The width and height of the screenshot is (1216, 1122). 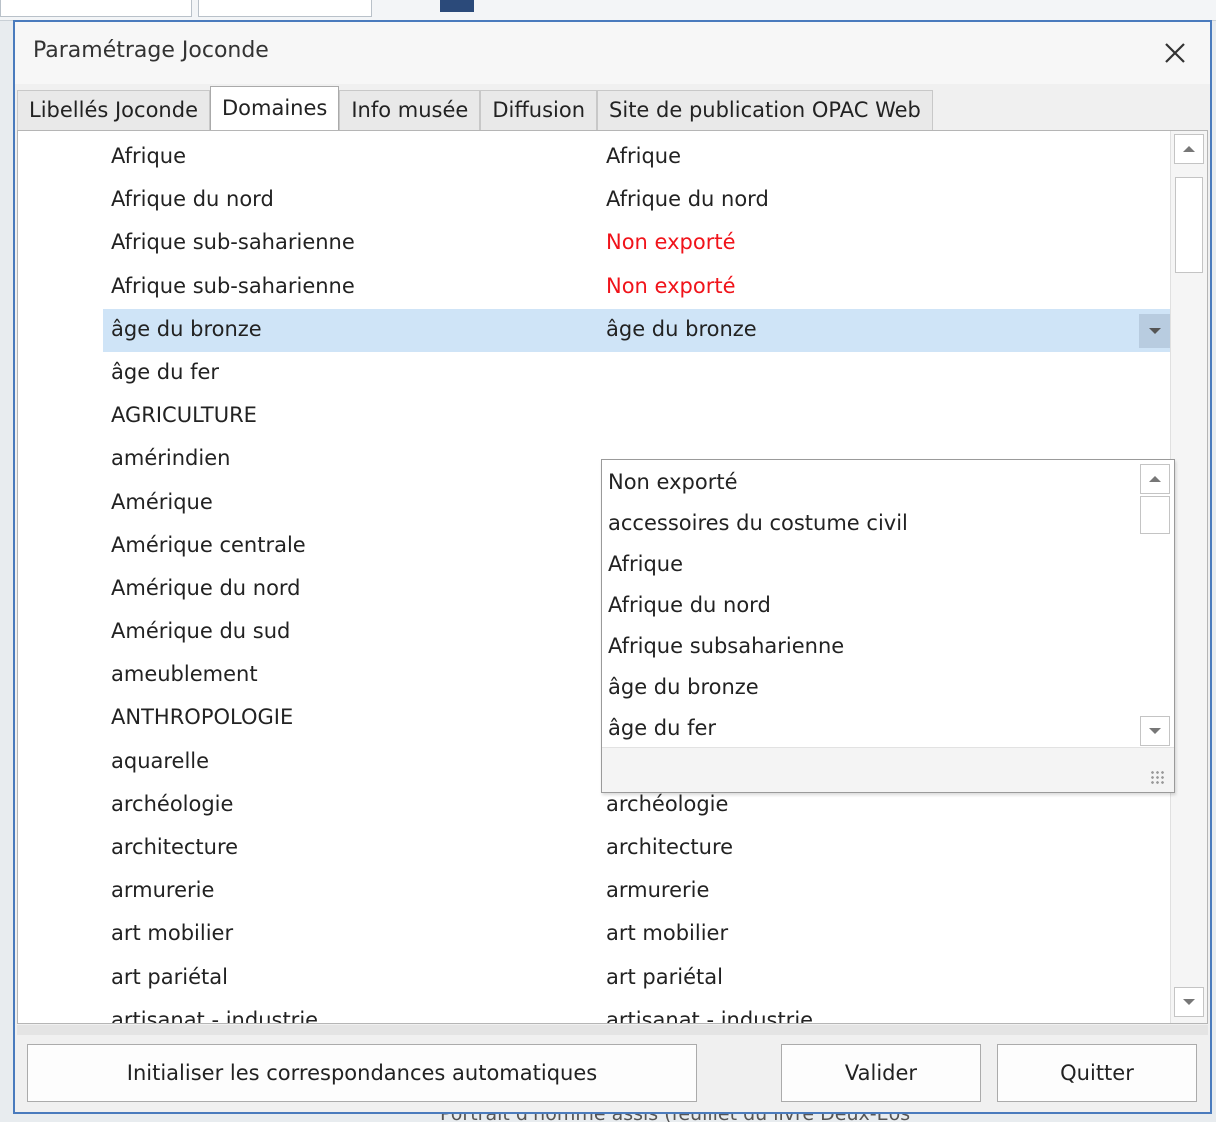 I want to click on target-domain-cell: artisanat - industrie, so click(x=709, y=1015).